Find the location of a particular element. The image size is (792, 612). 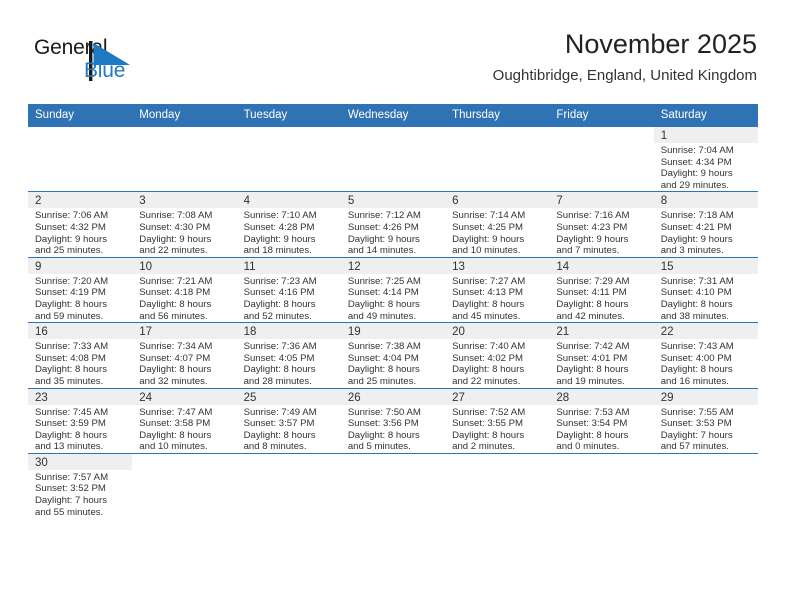

sunset-time: Sunset: 4:07 PM is located at coordinates (175, 358).